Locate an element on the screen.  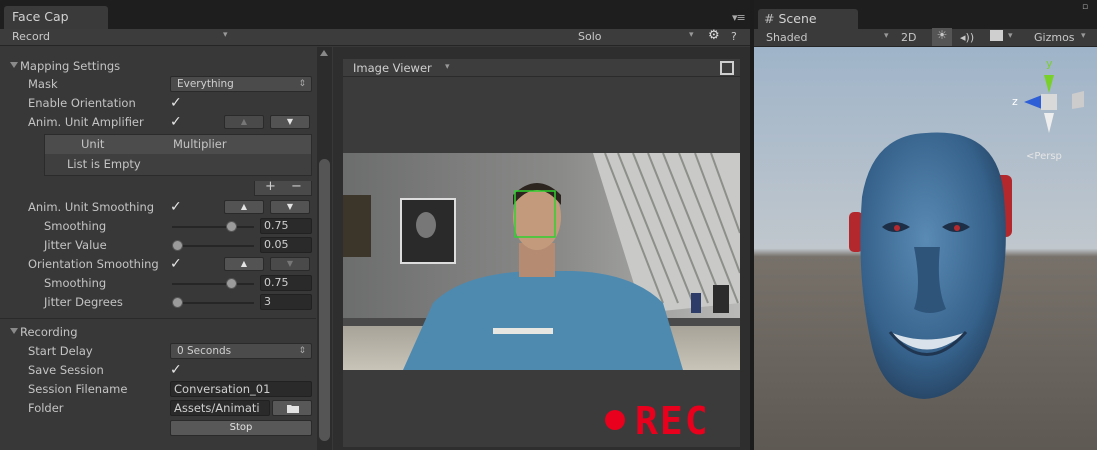
shading-dropdown-arrow-icon: ▾ is located at coordinates (886, 36).